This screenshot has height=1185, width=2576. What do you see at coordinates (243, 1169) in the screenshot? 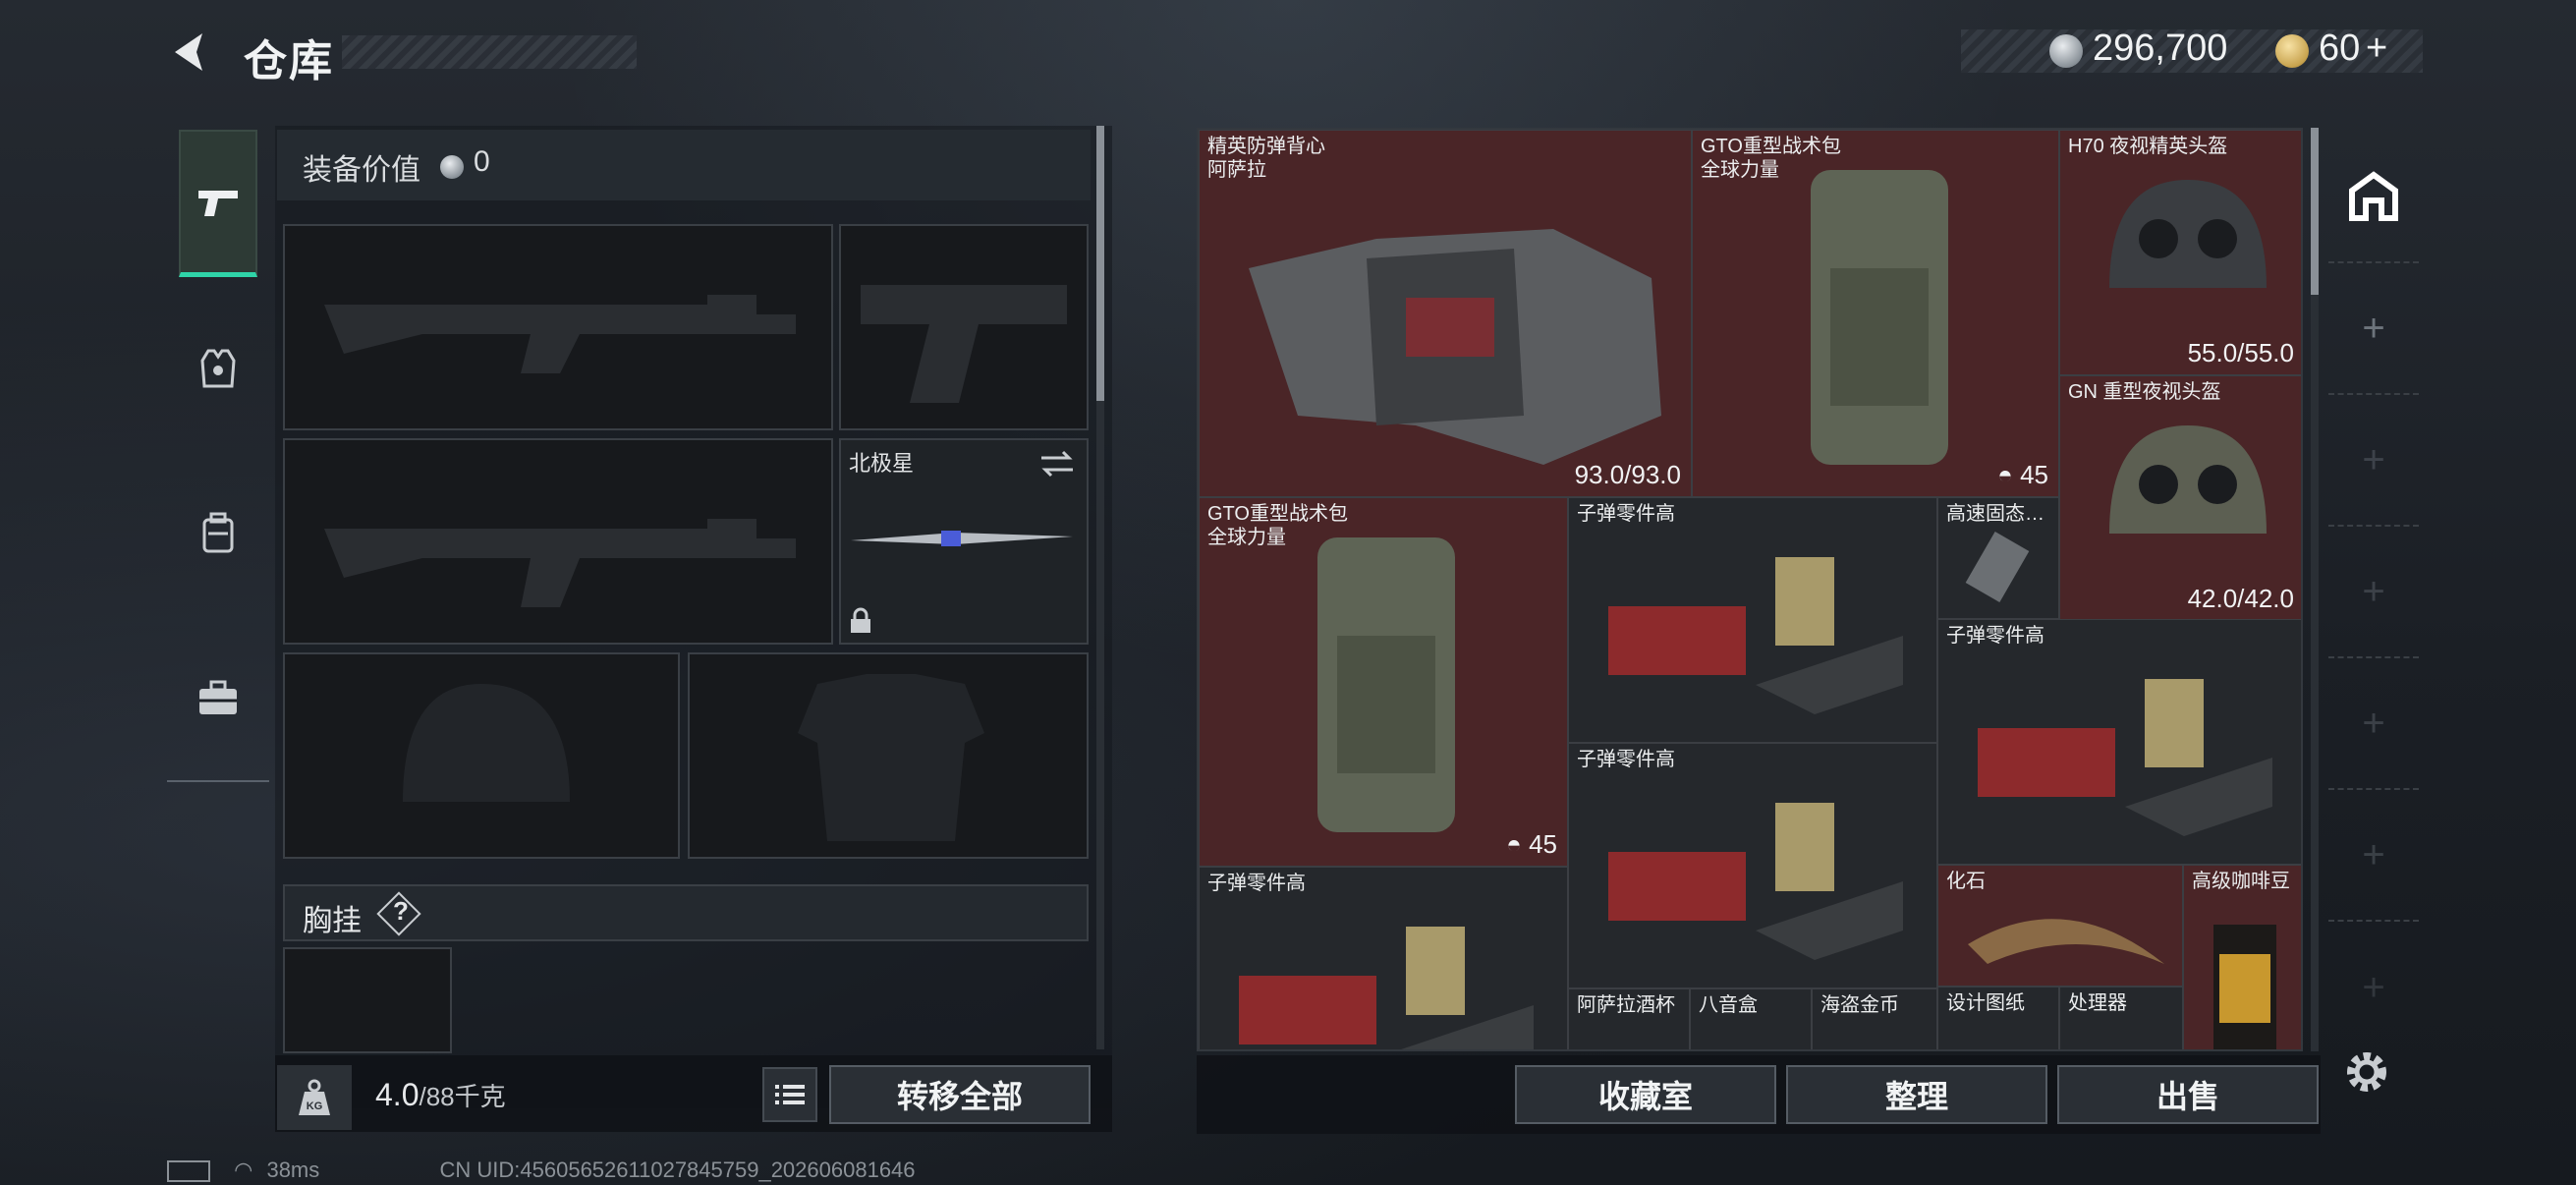
I see `wifi-icon: ◠` at bounding box center [243, 1169].